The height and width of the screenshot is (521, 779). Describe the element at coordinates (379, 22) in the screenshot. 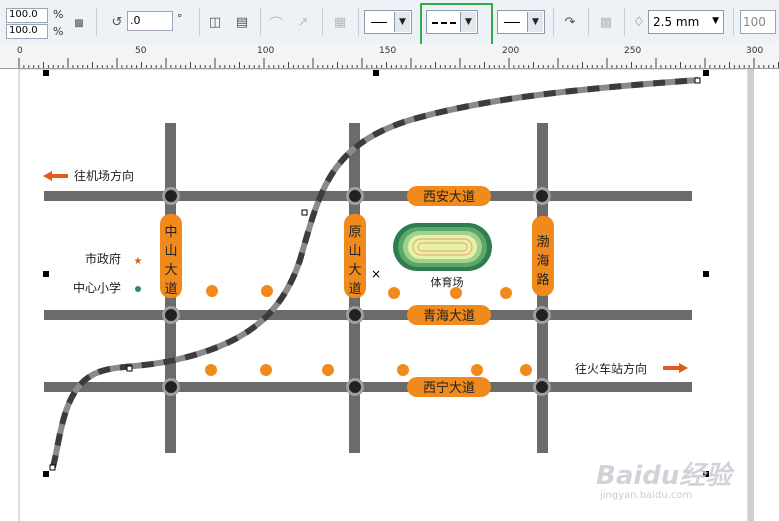

I see `start-arrow-preview` at that location.